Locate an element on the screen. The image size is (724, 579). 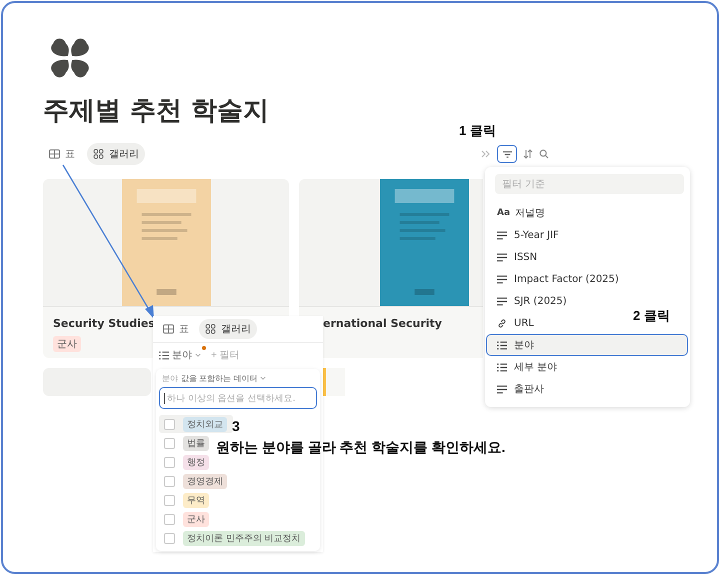
option-tag: 무역 is located at coordinates (196, 500).